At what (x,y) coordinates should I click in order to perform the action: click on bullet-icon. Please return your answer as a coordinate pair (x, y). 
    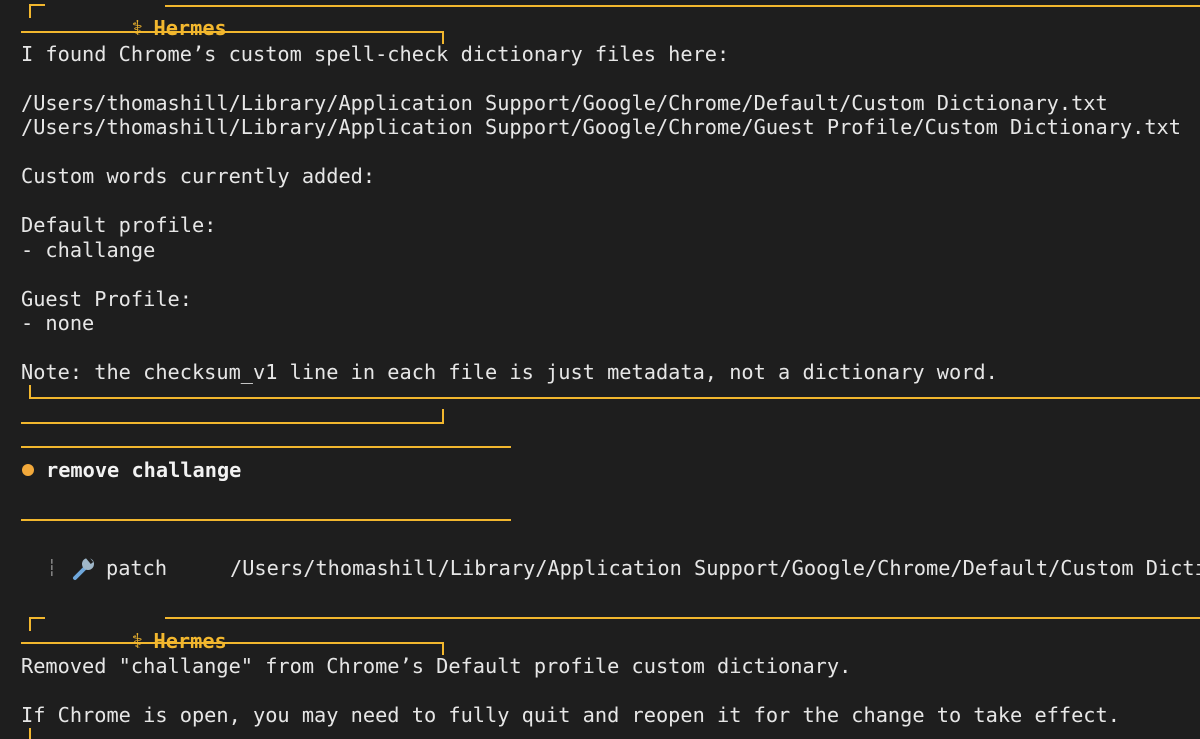
    Looking at the image, I should click on (28, 470).